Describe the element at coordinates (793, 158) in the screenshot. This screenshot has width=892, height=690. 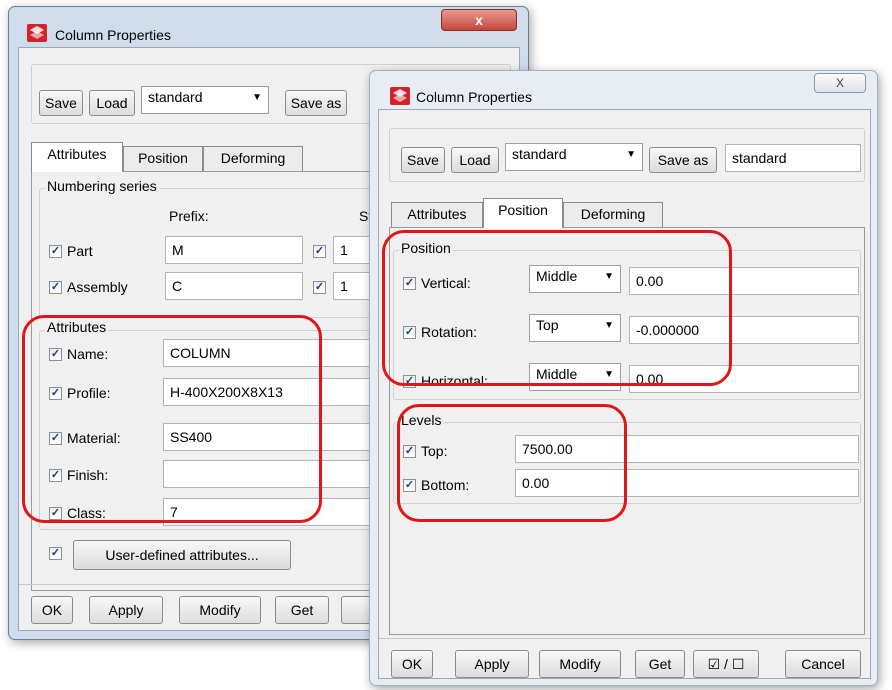
I see `save-as-input: standard` at that location.